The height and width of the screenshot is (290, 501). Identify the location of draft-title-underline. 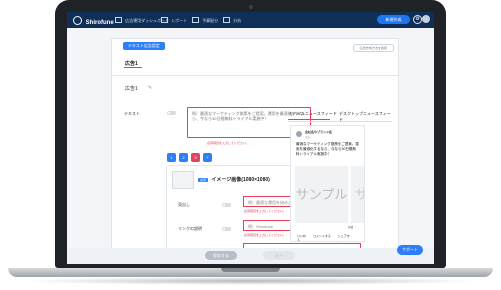
(133, 67).